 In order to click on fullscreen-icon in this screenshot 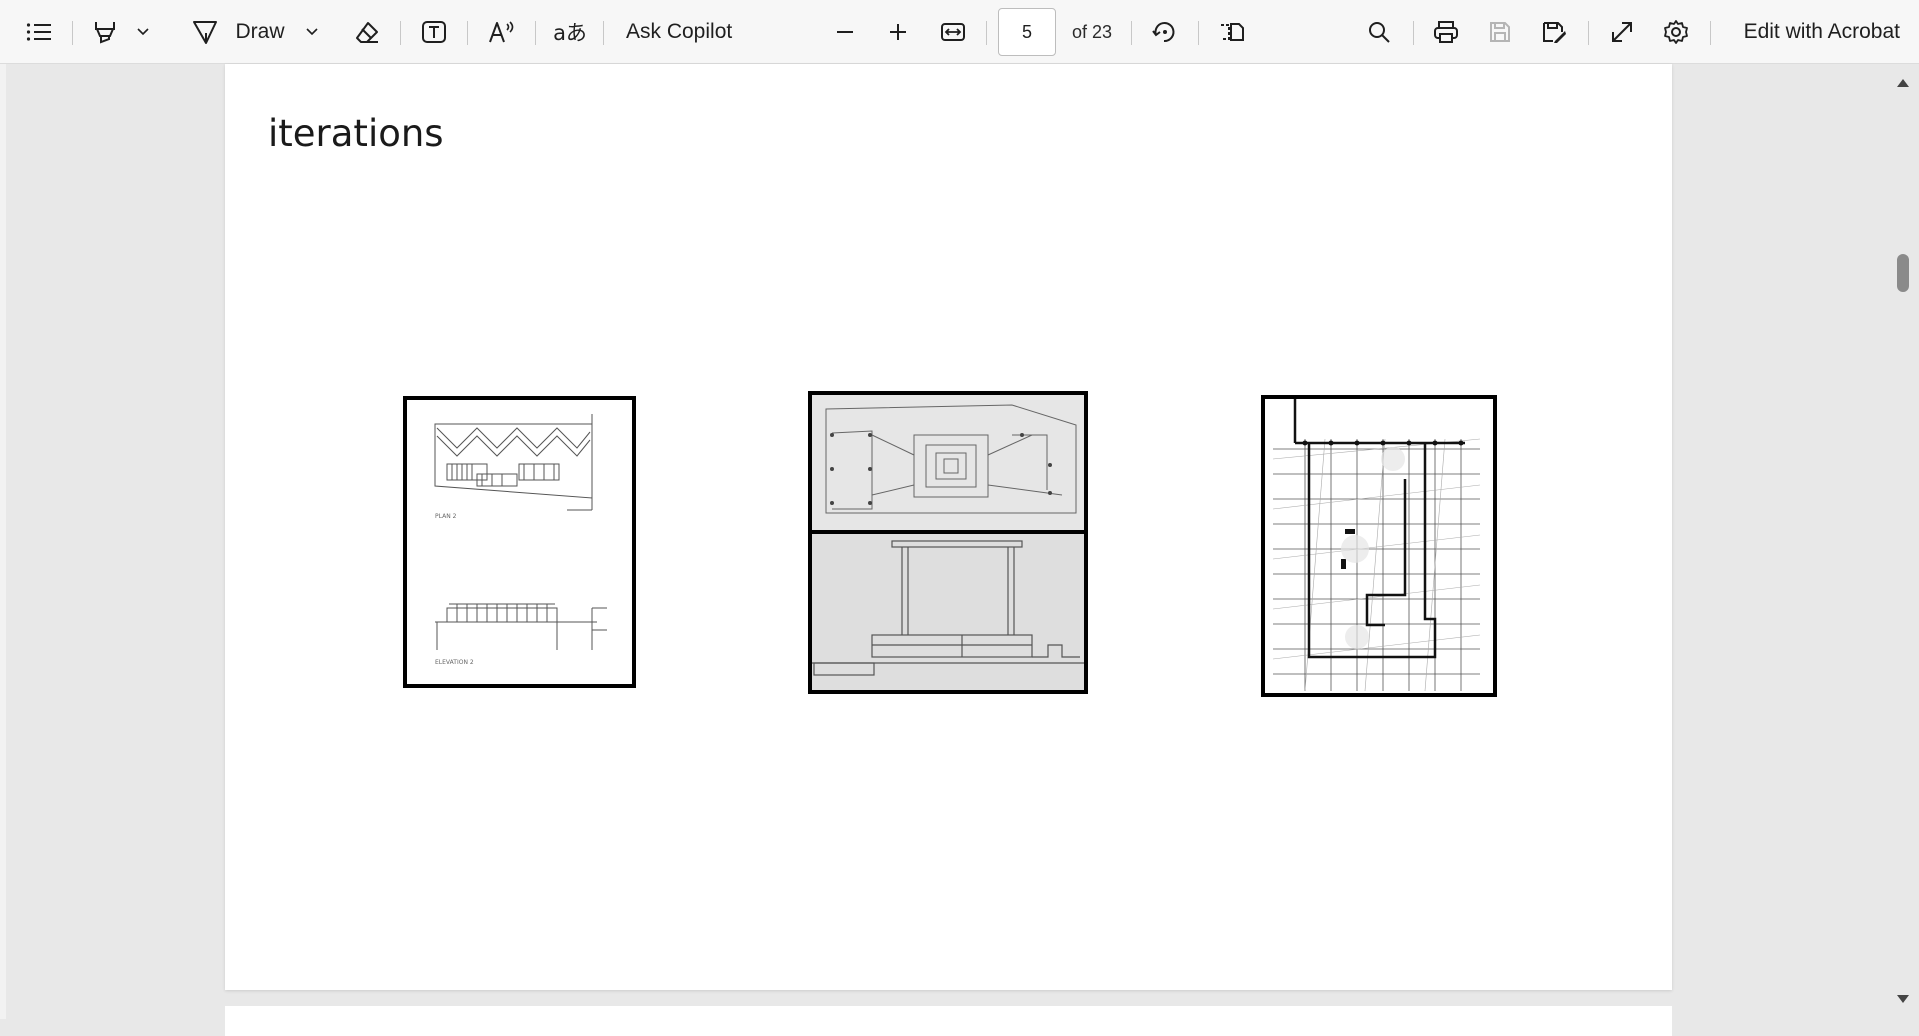, I will do `click(1622, 32)`.